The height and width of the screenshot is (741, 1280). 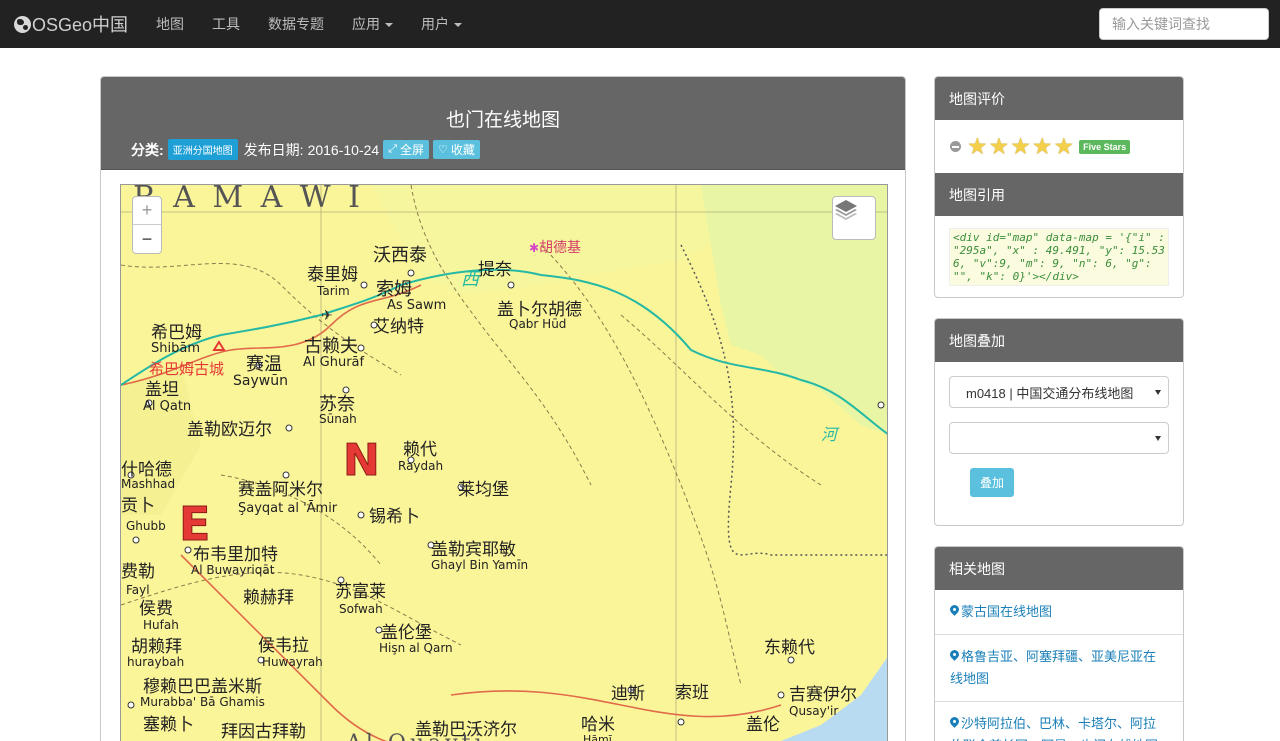 What do you see at coordinates (292, 662) in the screenshot?
I see `map-label: Huwayrah` at bounding box center [292, 662].